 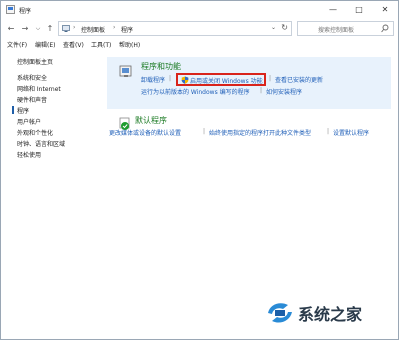 I want to click on minimize-button: —, so click(x=333, y=10).